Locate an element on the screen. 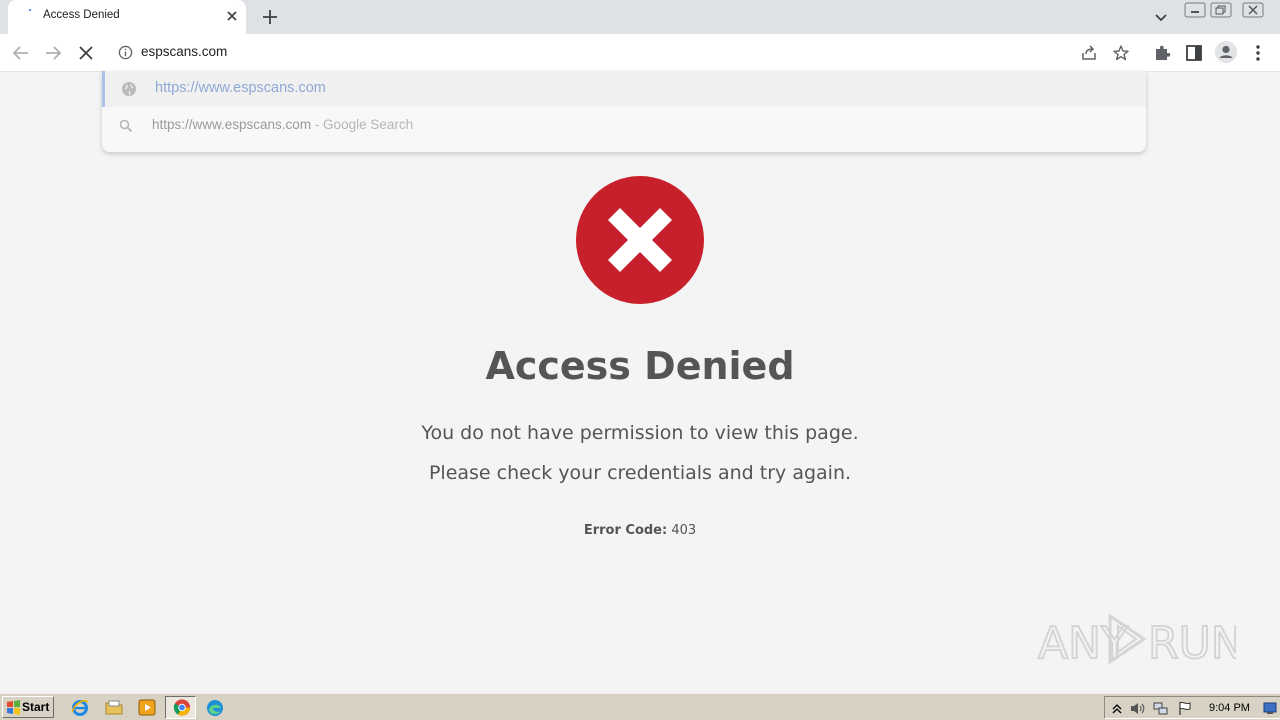  windows-logo-icon is located at coordinates (13, 707).